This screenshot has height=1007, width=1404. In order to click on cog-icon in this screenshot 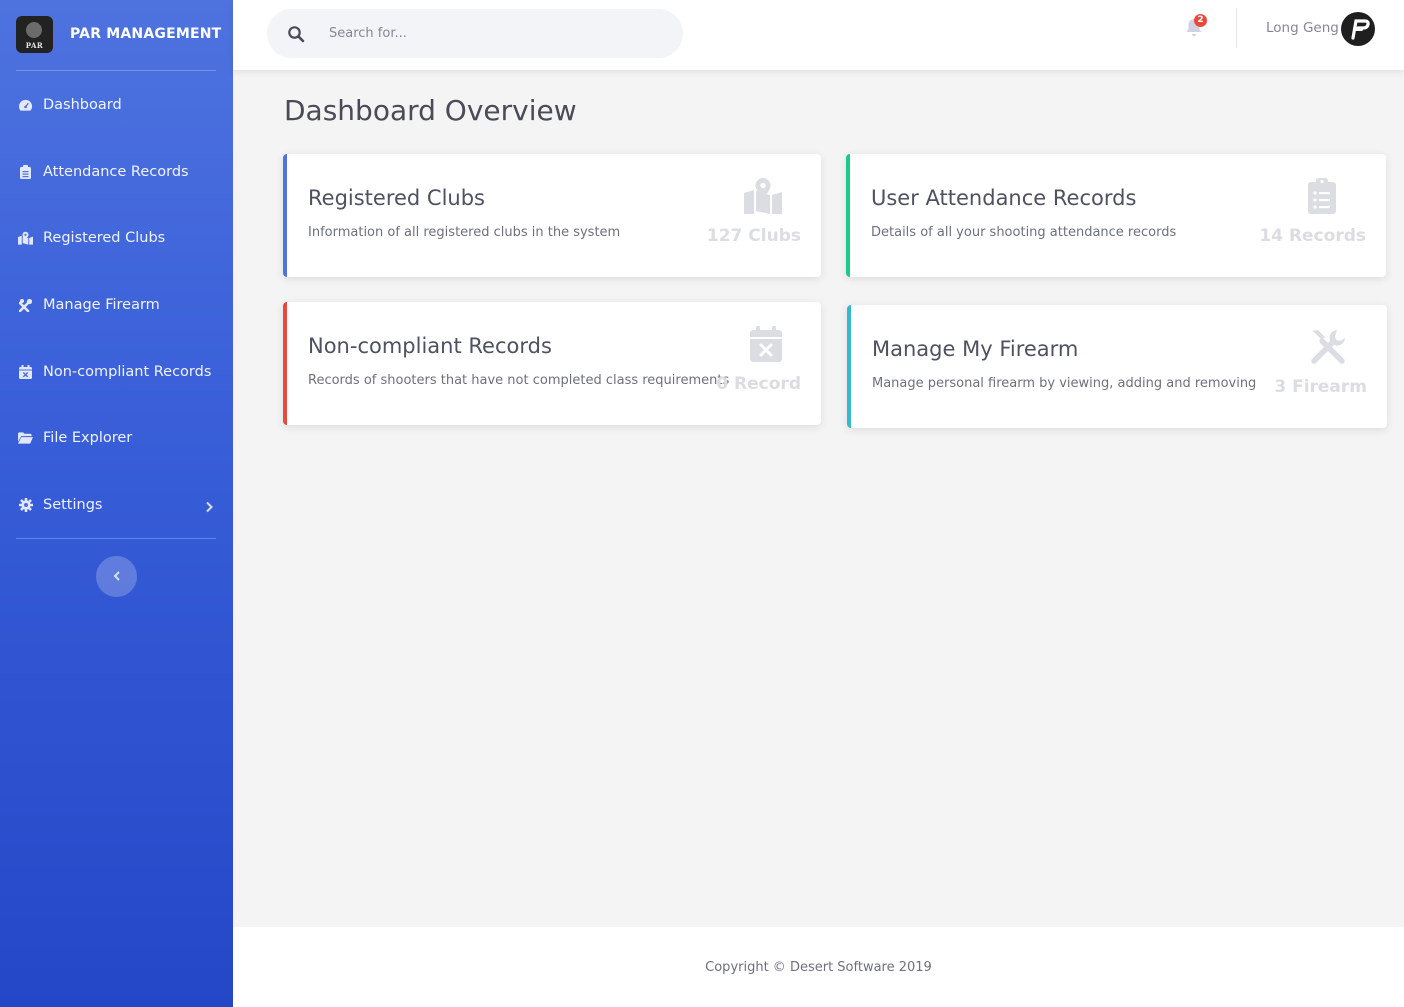, I will do `click(25, 505)`.